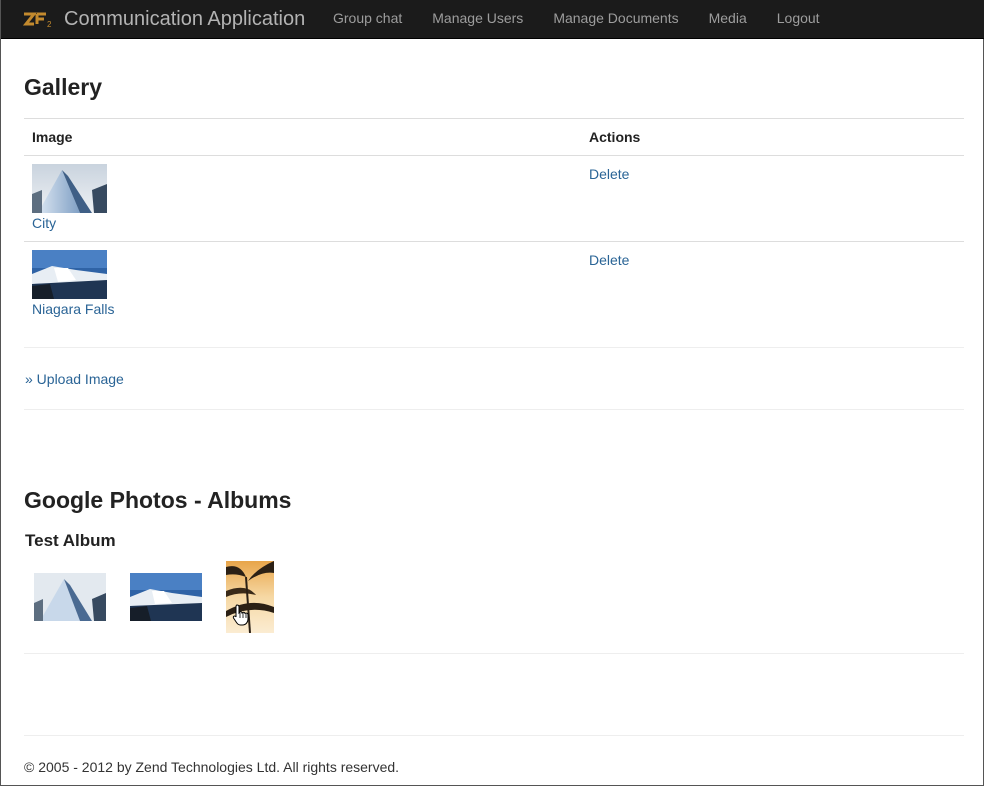 This screenshot has width=984, height=786. Describe the element at coordinates (158, 500) in the screenshot. I see `albums-title: Google Photos - Albums` at that location.